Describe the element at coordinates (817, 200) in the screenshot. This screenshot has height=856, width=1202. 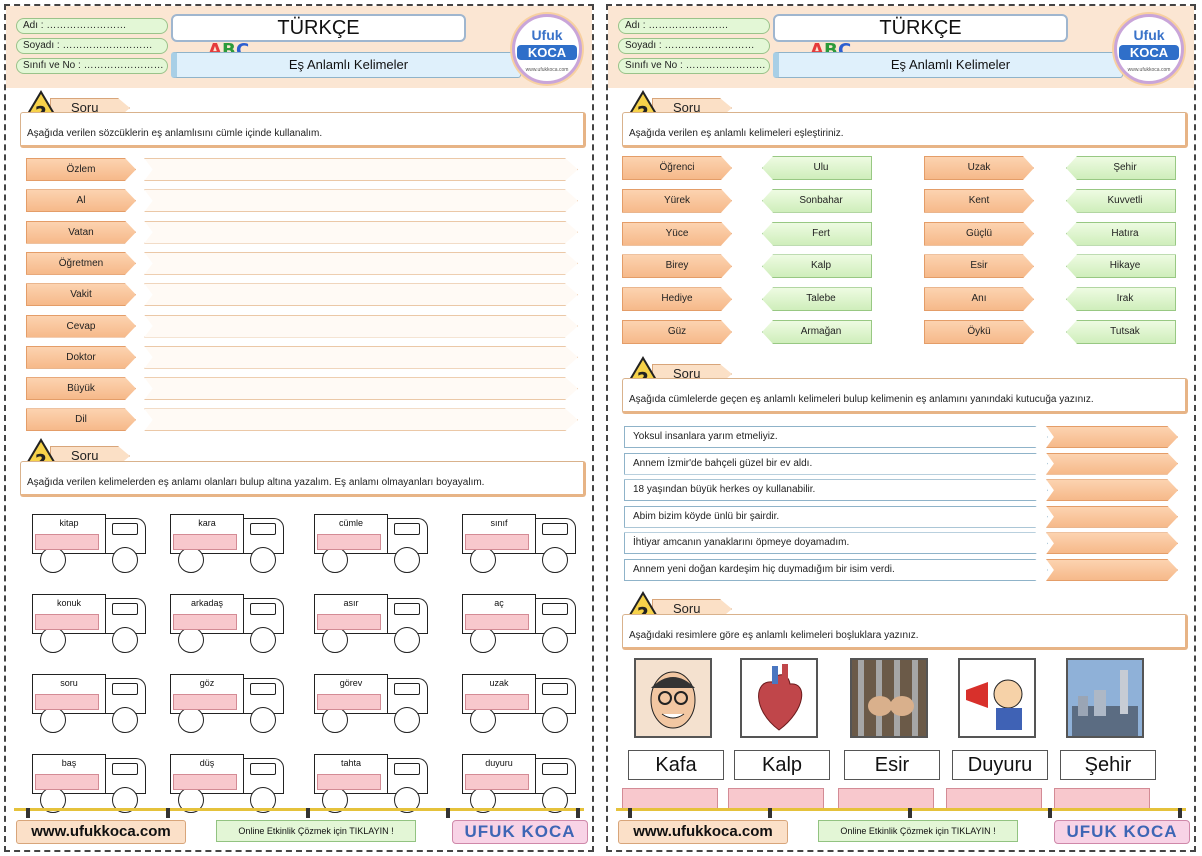
I see `match-word-right: Sonbahar` at that location.